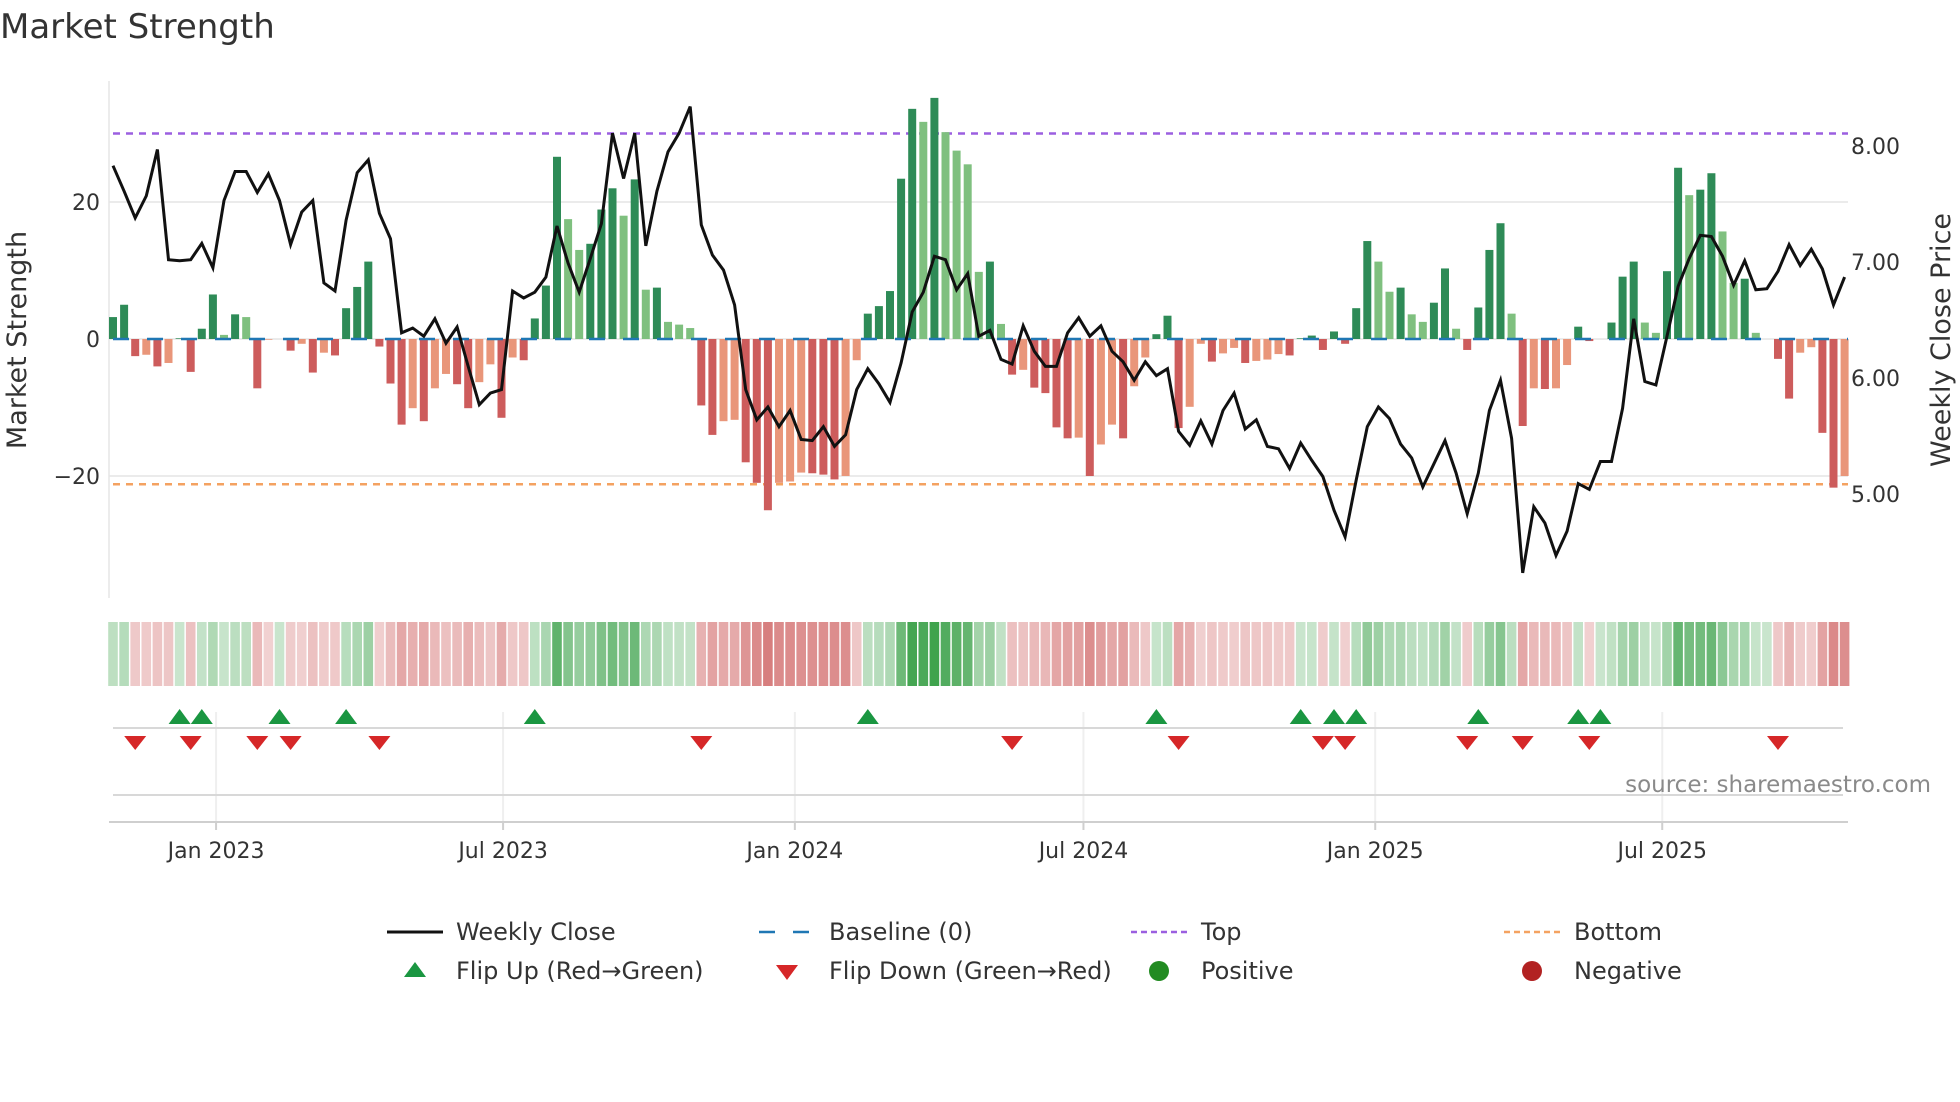  I want to click on legend-label: Positive, so click(1247, 971).